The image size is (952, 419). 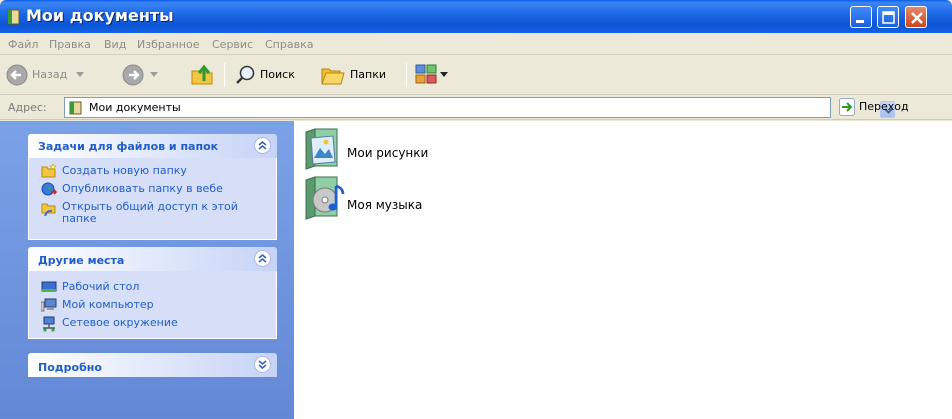 I want to click on up-folder-button, so click(x=203, y=75).